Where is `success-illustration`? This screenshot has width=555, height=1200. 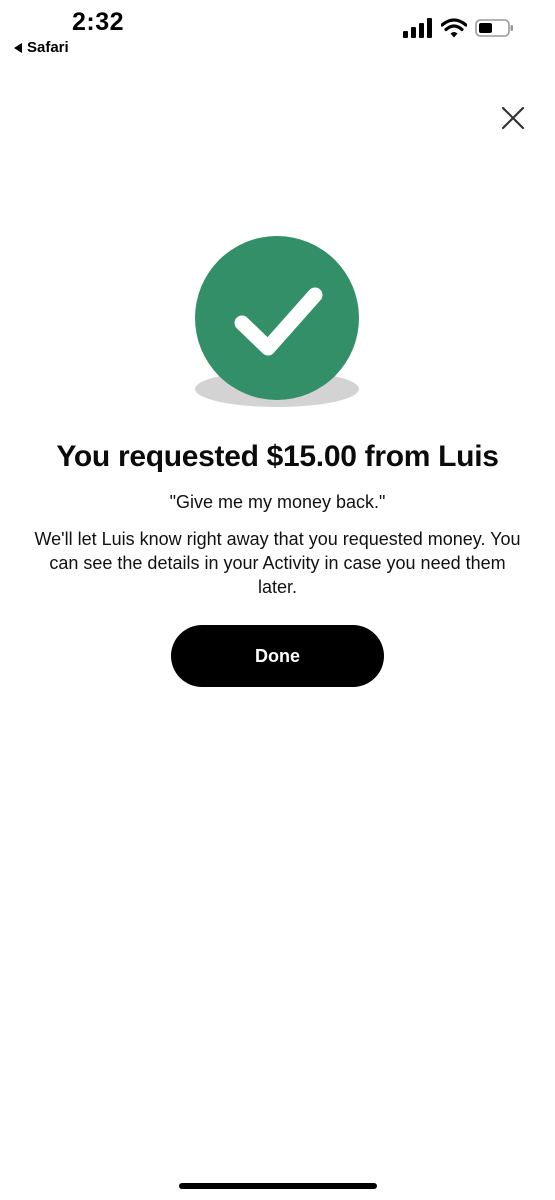 success-illustration is located at coordinates (277, 325).